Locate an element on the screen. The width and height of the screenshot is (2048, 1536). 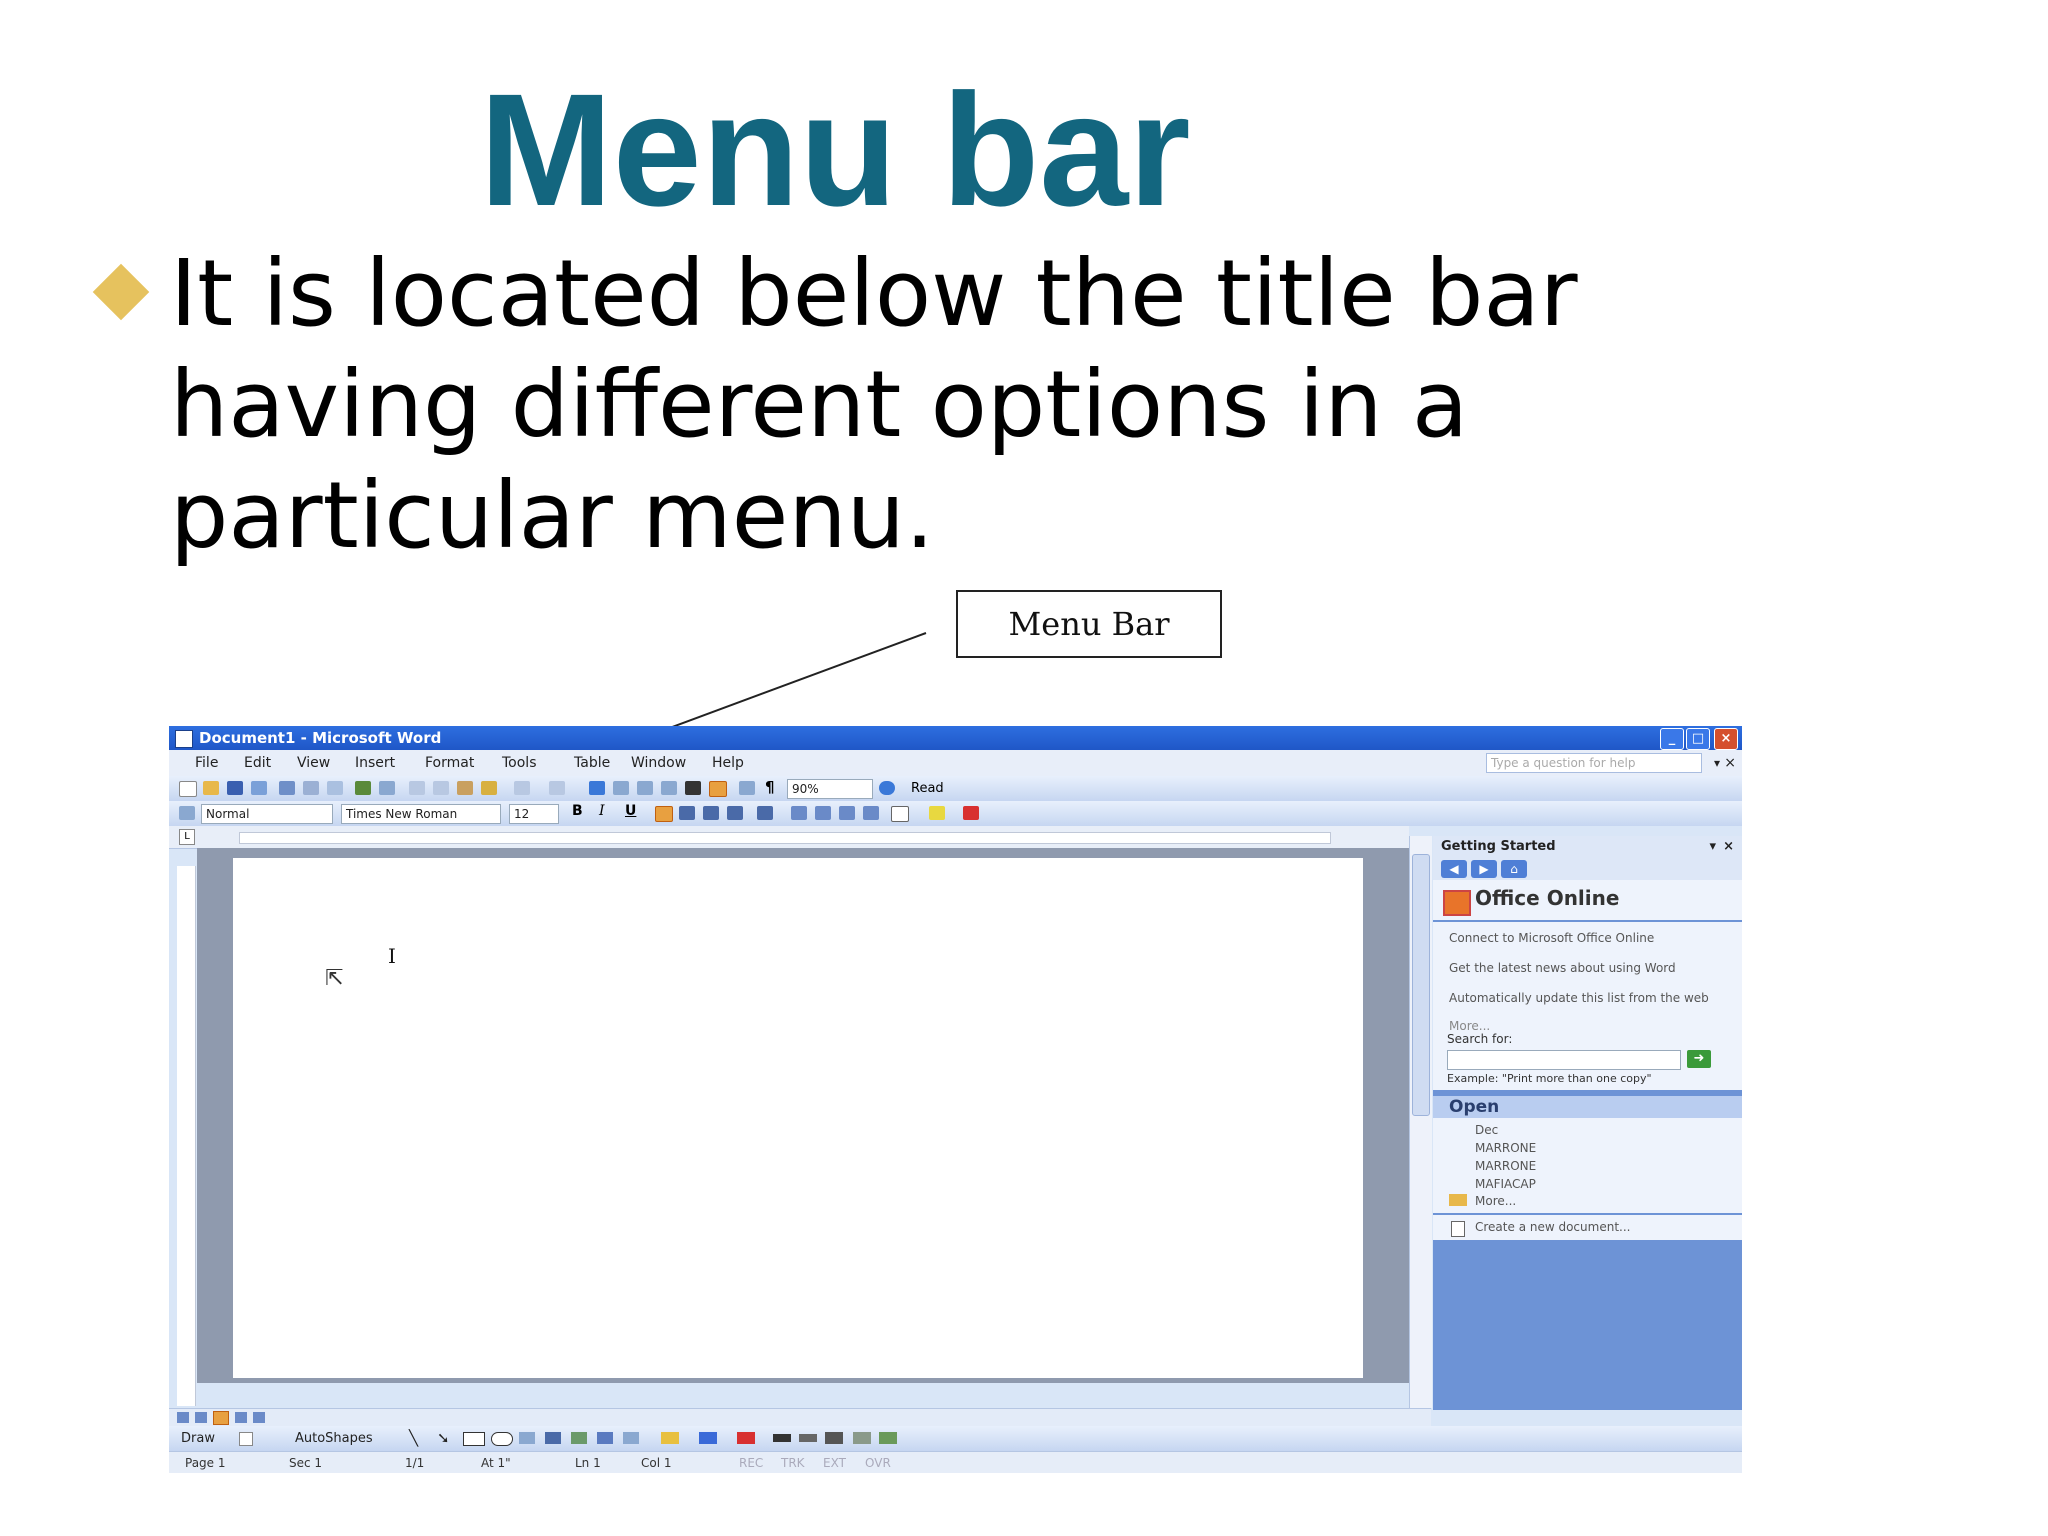
autoshapes-menu: AutoShapes is located at coordinates (334, 1438).